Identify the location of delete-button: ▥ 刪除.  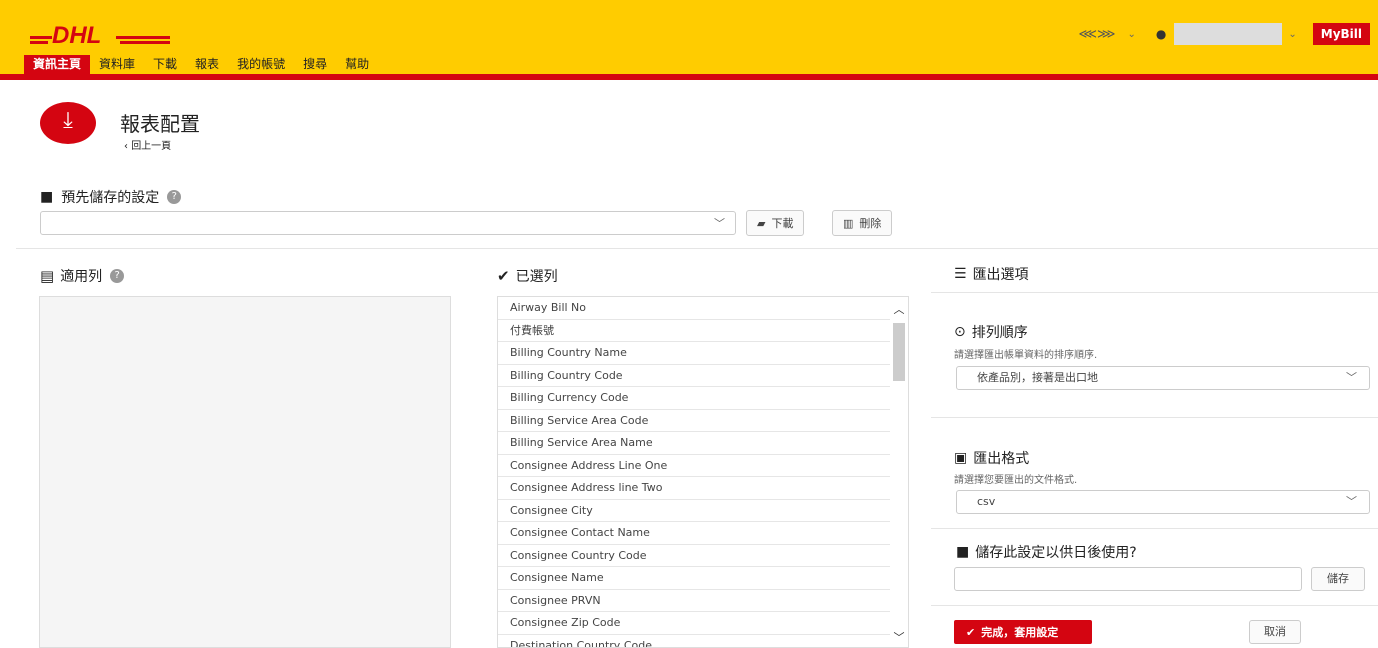
(862, 223).